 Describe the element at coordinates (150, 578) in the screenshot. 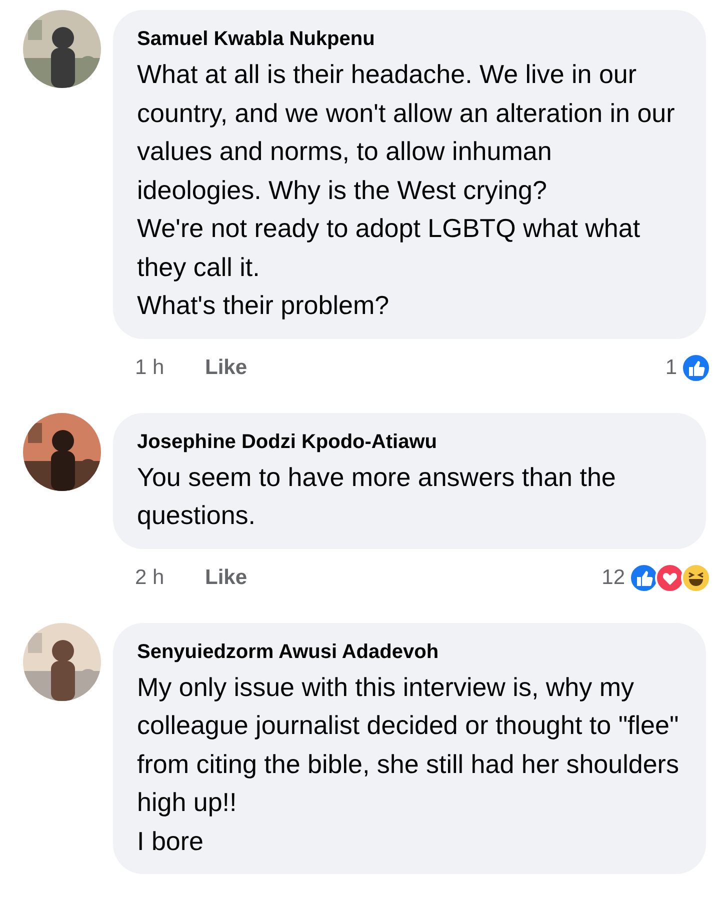

I see `timestamp: 2 h` at that location.